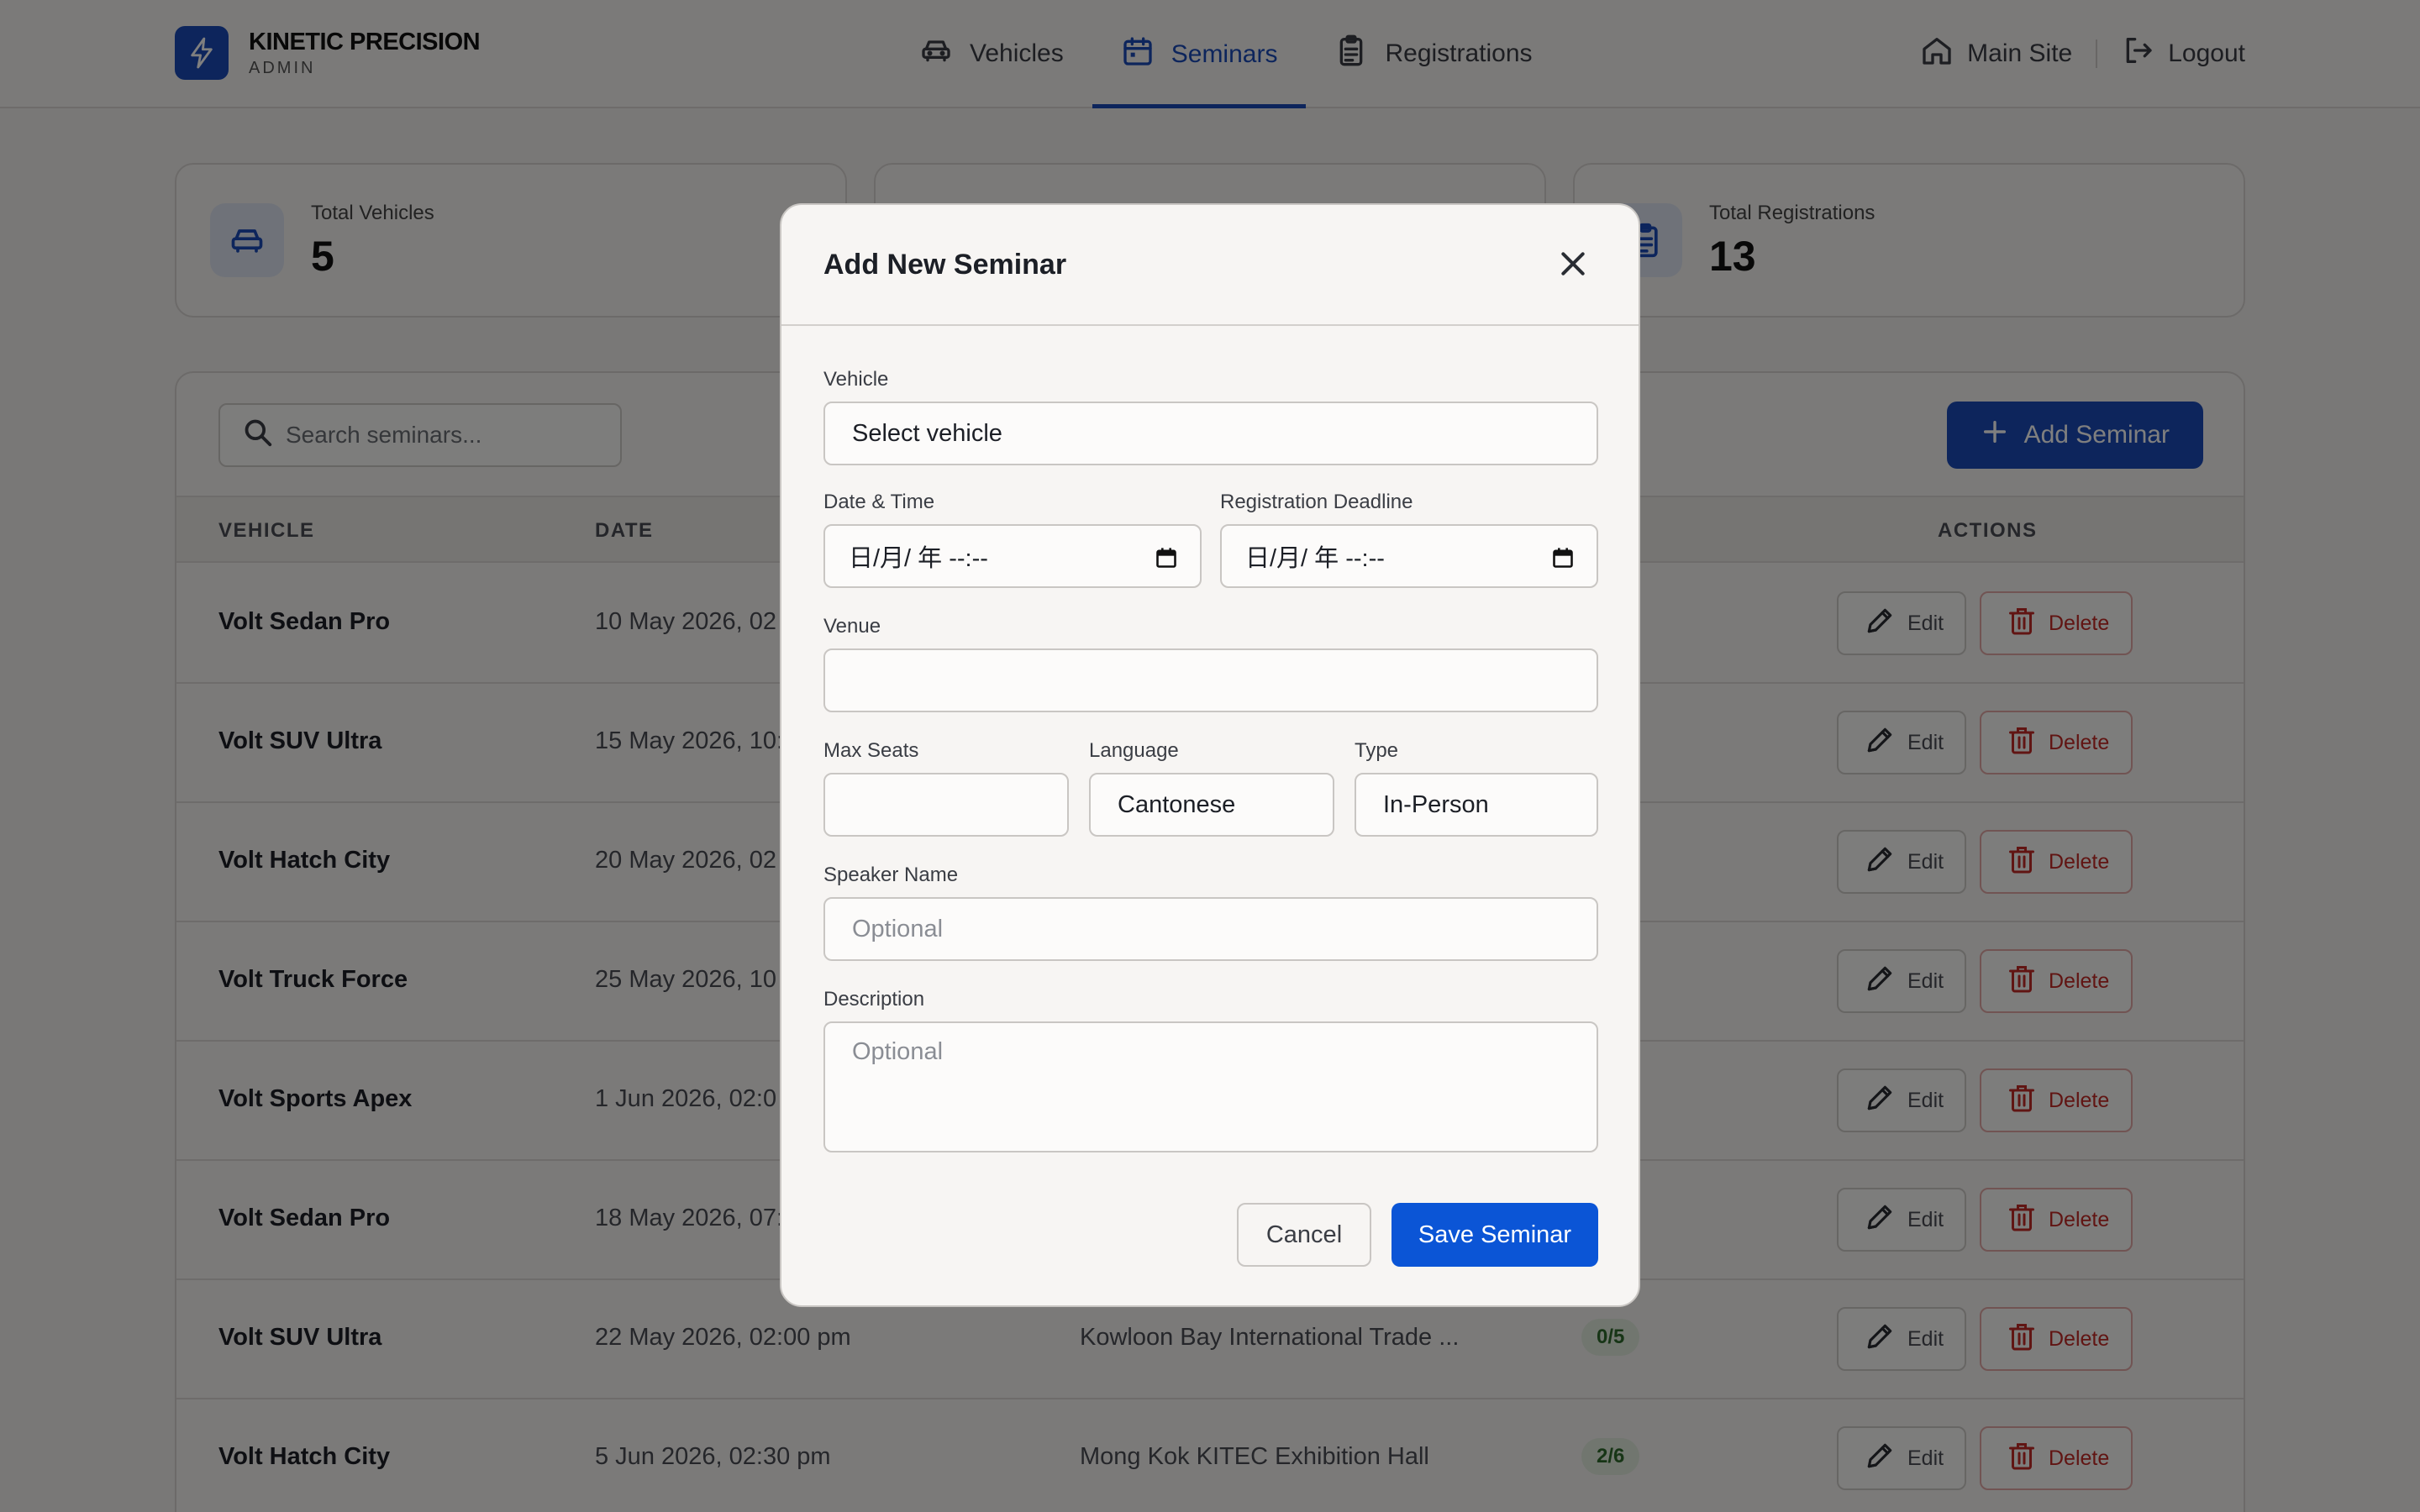 The width and height of the screenshot is (2420, 1512). I want to click on deadline-input-value: 日/月/ 年 --:--, so click(1315, 558).